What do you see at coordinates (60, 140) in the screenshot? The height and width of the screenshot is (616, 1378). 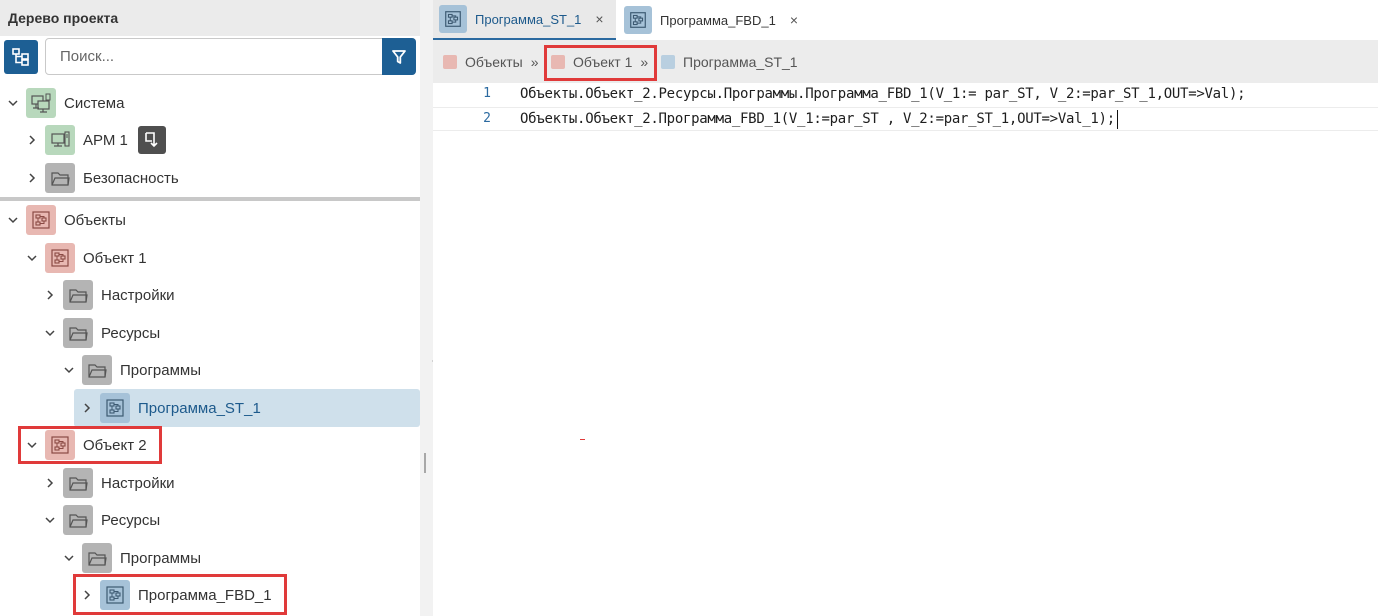 I see `workstation-icon` at bounding box center [60, 140].